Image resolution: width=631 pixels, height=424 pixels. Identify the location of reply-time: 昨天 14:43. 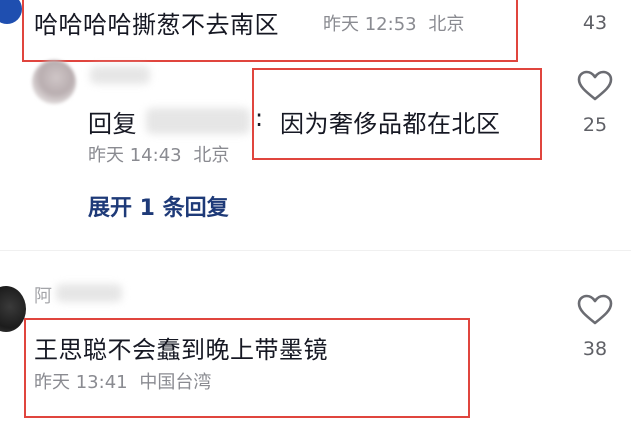
(135, 155).